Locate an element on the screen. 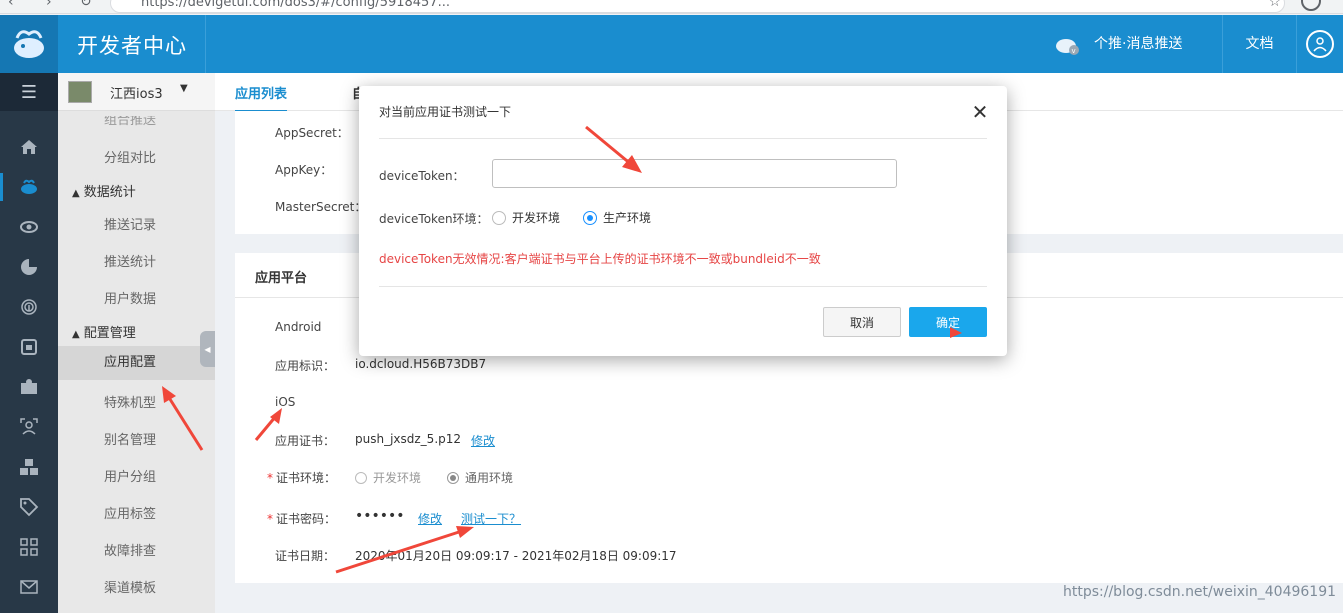 The image size is (1343, 613). menu-item-group-compare: 分组对比 is located at coordinates (130, 156).